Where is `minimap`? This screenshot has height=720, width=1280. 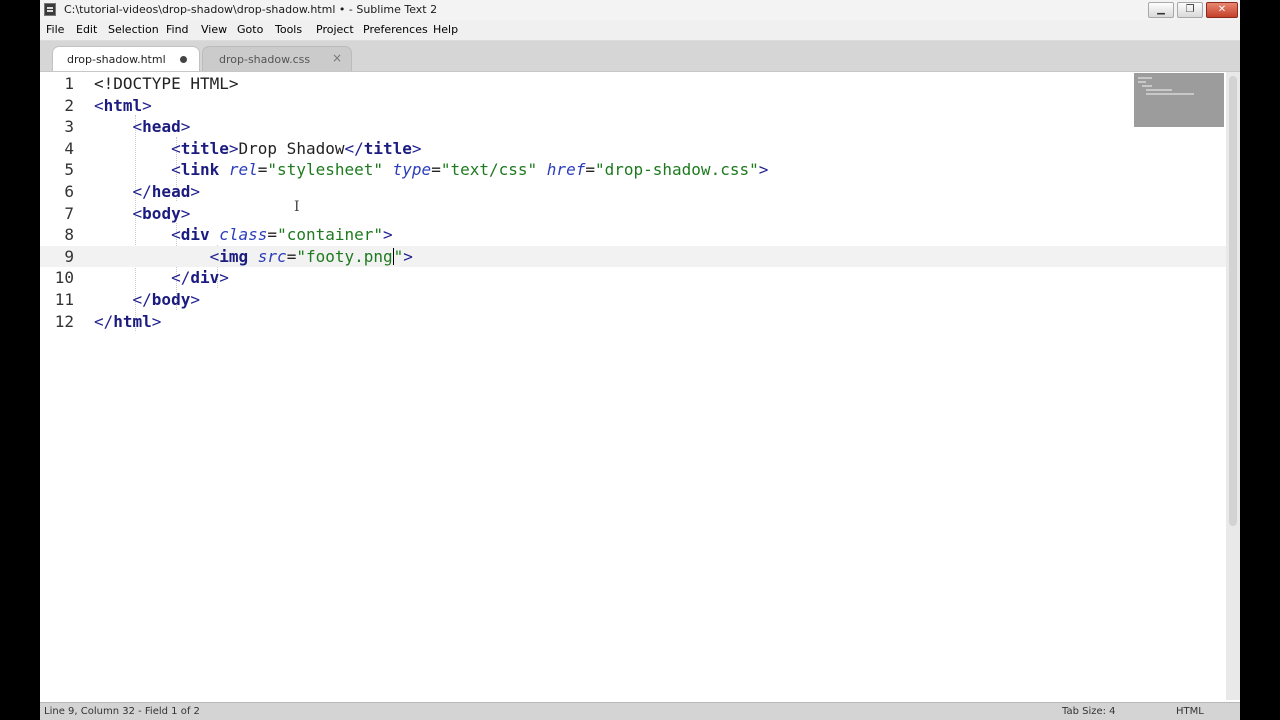 minimap is located at coordinates (1179, 100).